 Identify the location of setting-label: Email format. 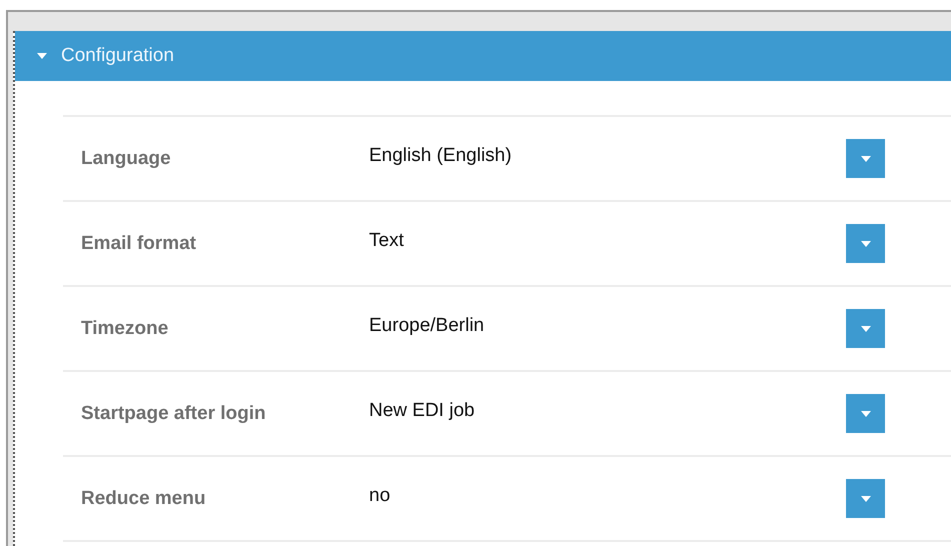
(139, 243).